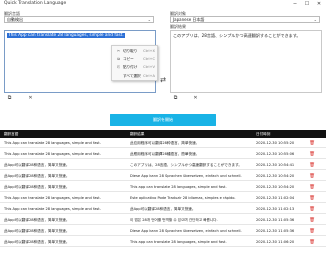 The height and width of the screenshot is (253, 326). What do you see at coordinates (118, 51) in the screenshot?
I see `scissors-icon: ✂` at bounding box center [118, 51].